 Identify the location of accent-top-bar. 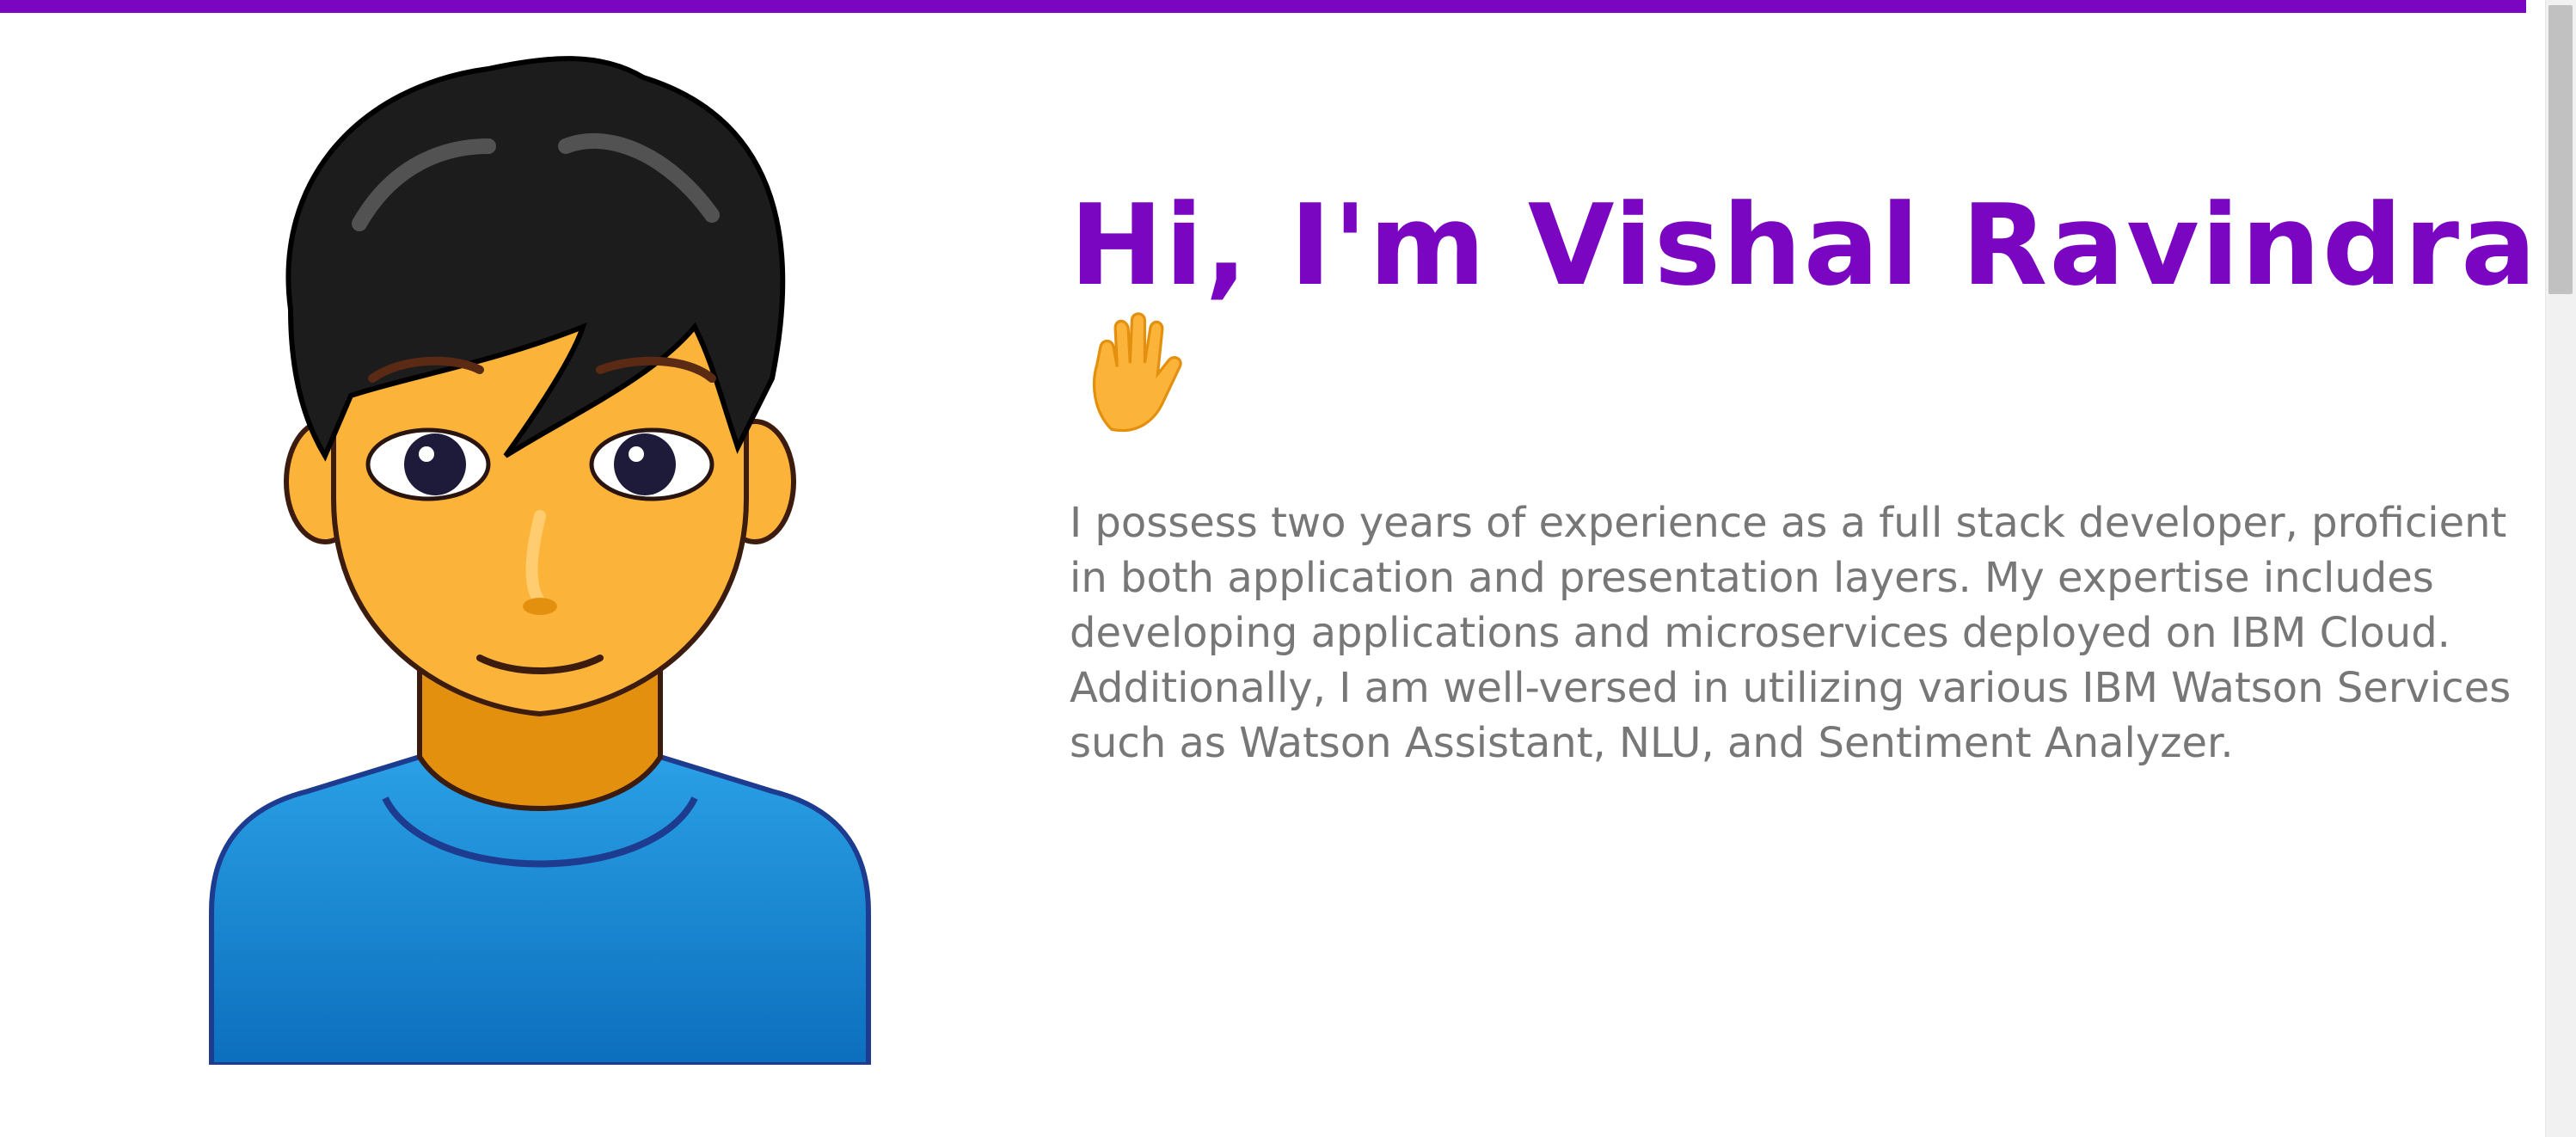
(1263, 6).